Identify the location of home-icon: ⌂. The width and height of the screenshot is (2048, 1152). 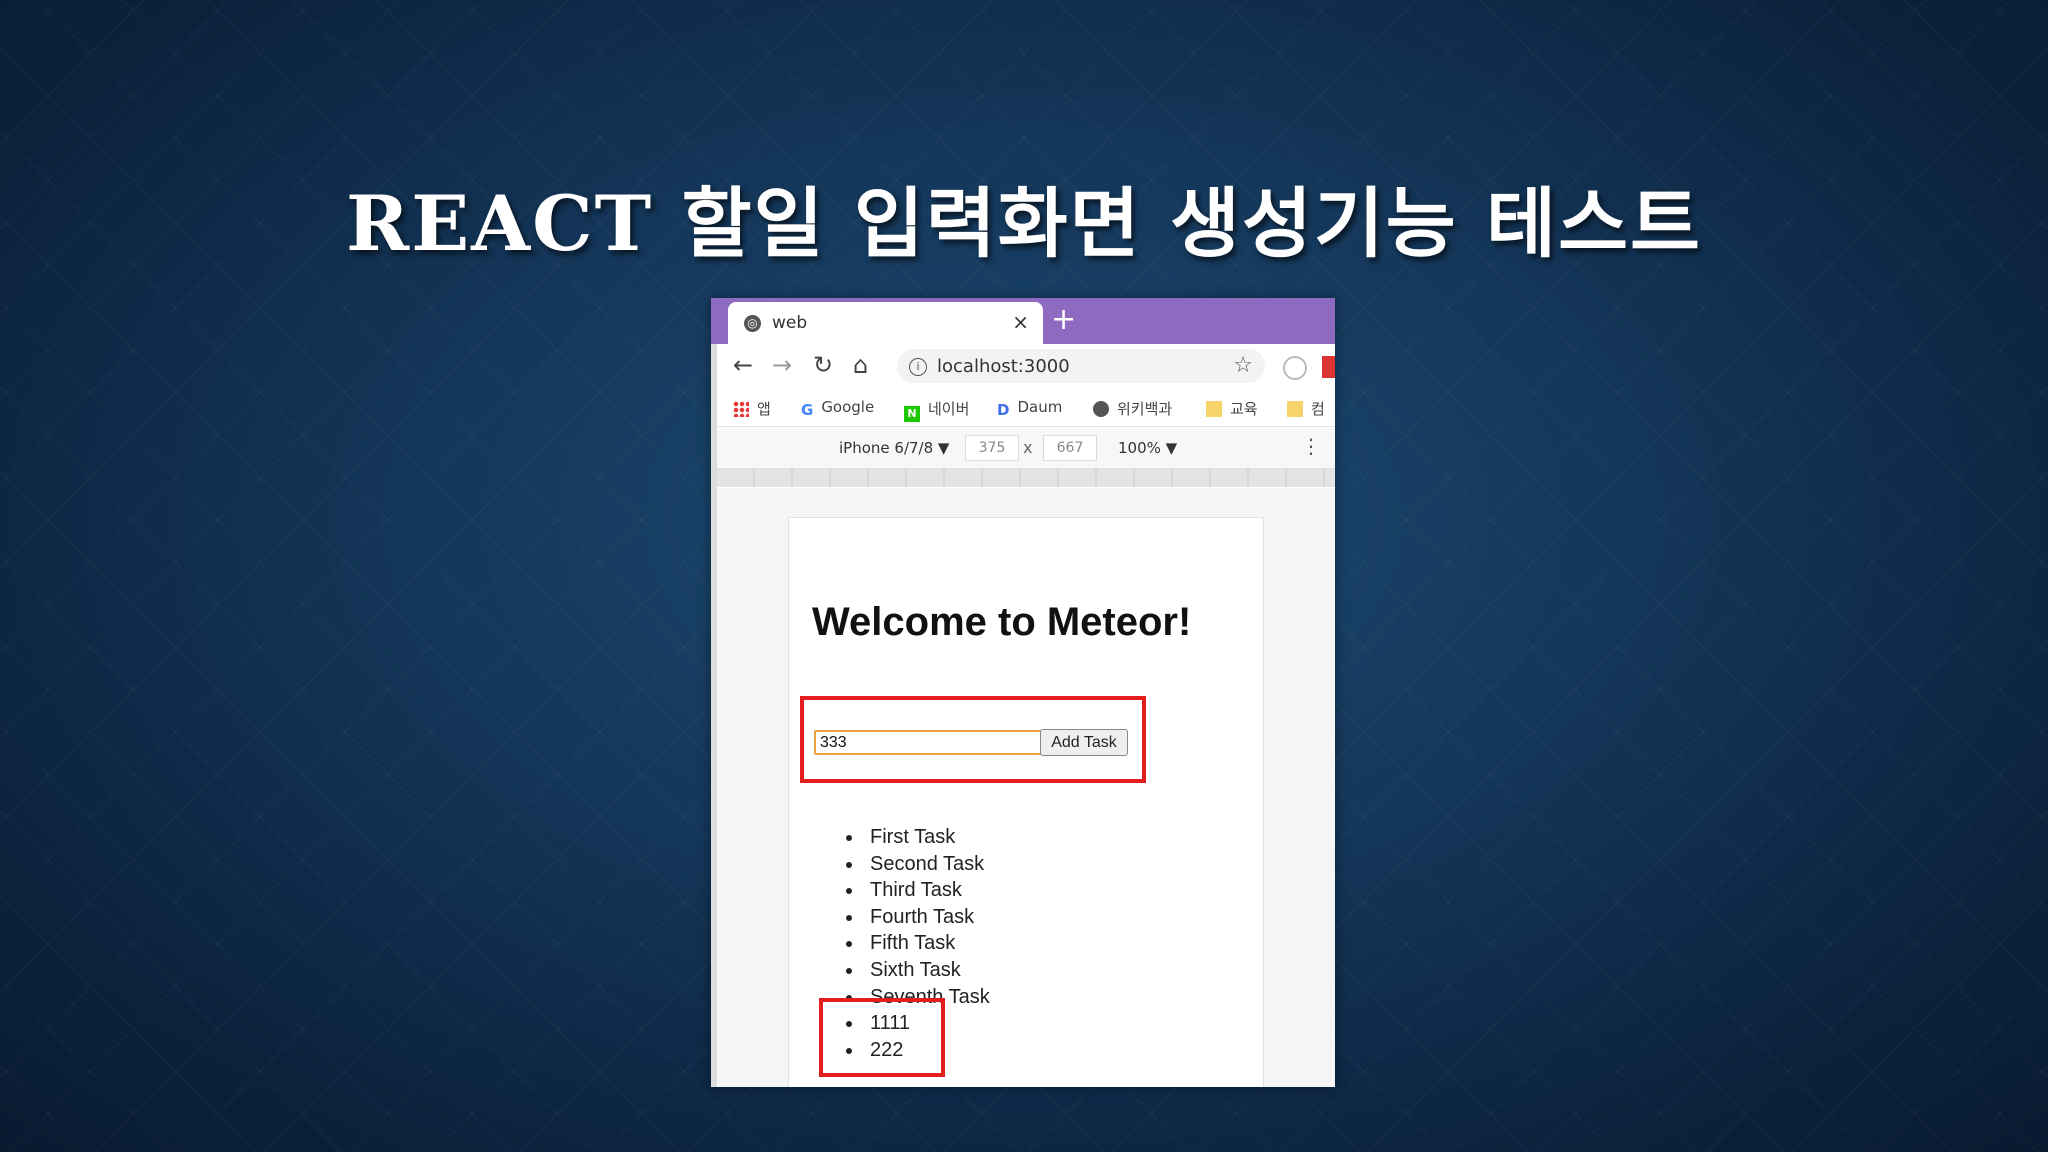
(860, 365).